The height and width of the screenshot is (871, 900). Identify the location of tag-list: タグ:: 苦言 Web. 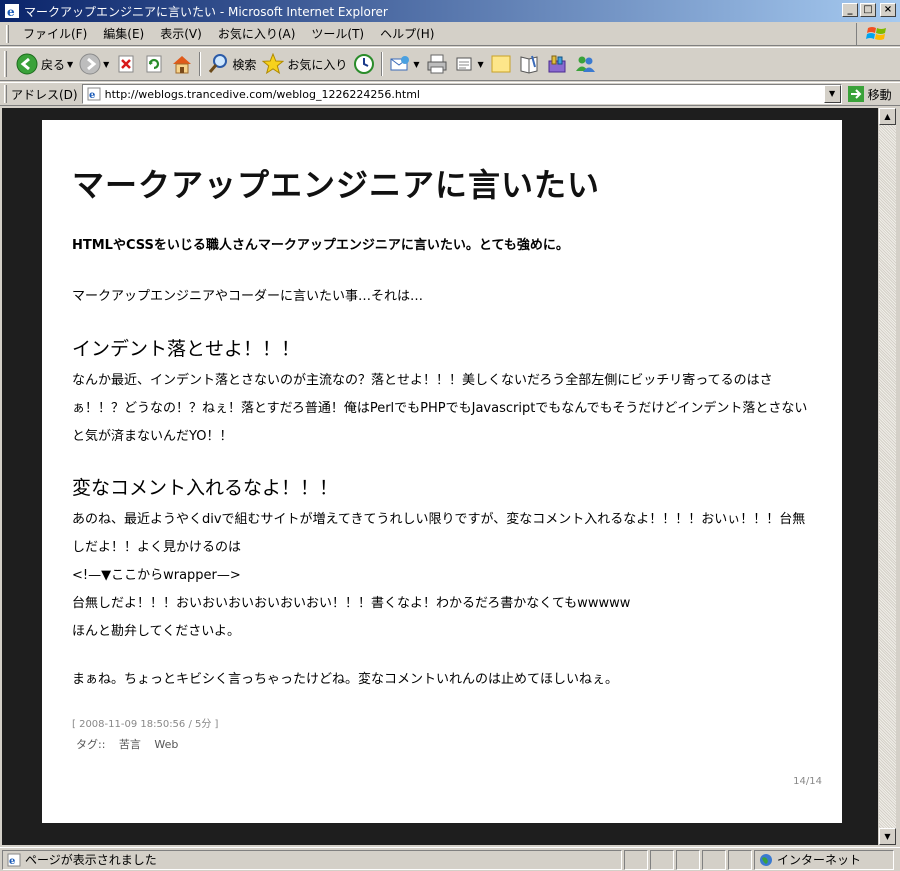
(442, 744).